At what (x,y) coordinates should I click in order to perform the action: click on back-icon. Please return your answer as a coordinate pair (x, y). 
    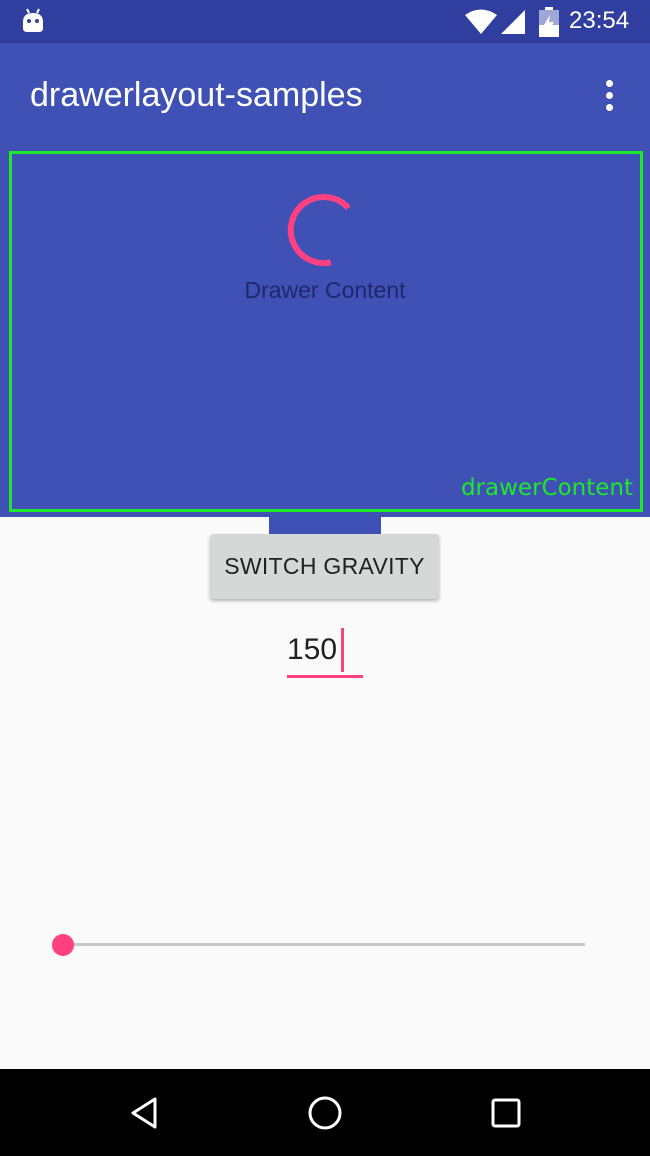
    Looking at the image, I should click on (145, 1113).